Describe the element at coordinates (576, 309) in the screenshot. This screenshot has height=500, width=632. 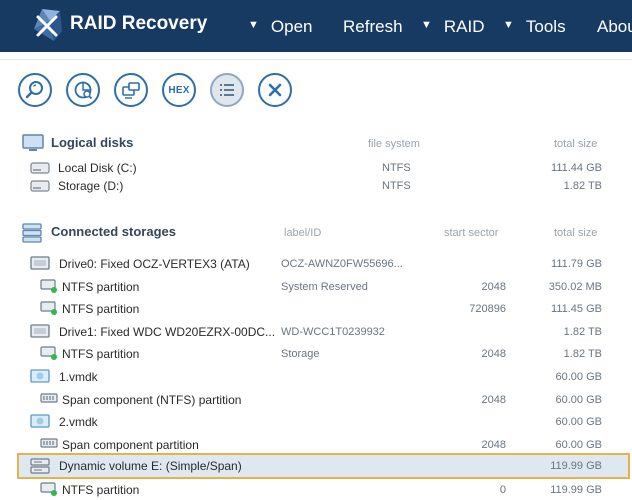
I see `total-size: 111.45 GB` at that location.